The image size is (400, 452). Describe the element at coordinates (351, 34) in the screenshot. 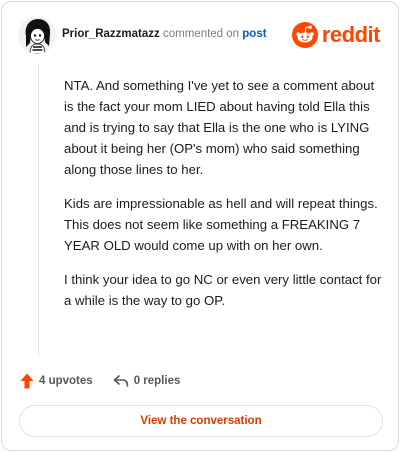

I see `brand-wordmark: reddit` at that location.